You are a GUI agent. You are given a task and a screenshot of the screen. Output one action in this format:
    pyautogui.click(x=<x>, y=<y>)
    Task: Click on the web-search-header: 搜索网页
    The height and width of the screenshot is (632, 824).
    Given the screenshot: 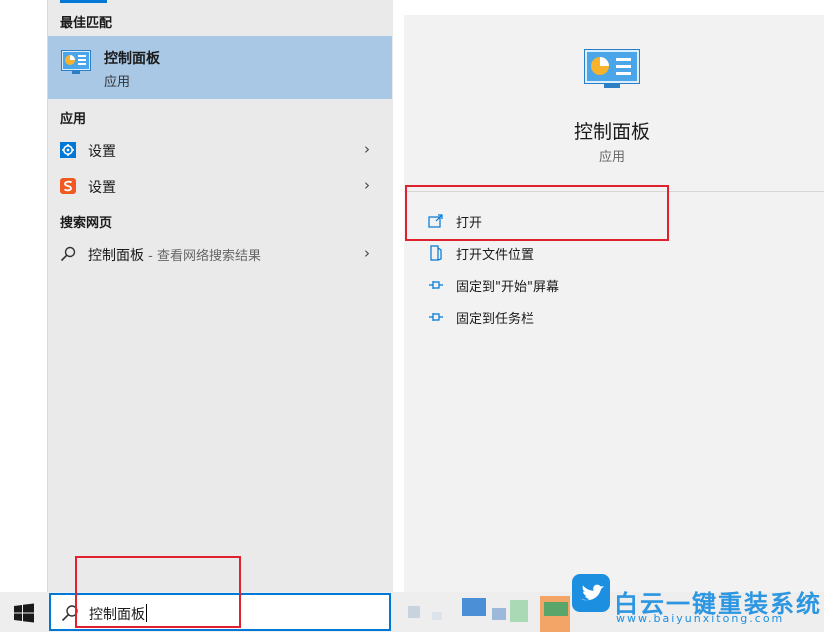 What is the action you would take?
    pyautogui.click(x=86, y=223)
    